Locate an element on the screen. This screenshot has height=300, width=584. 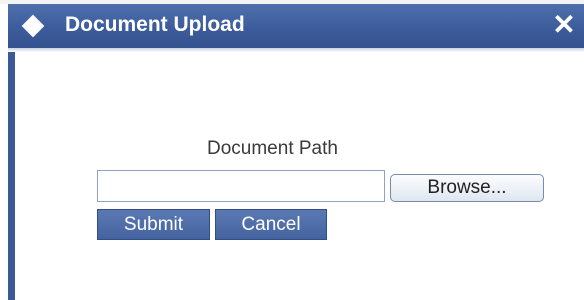
titlebar-divider is located at coordinates (296, 50).